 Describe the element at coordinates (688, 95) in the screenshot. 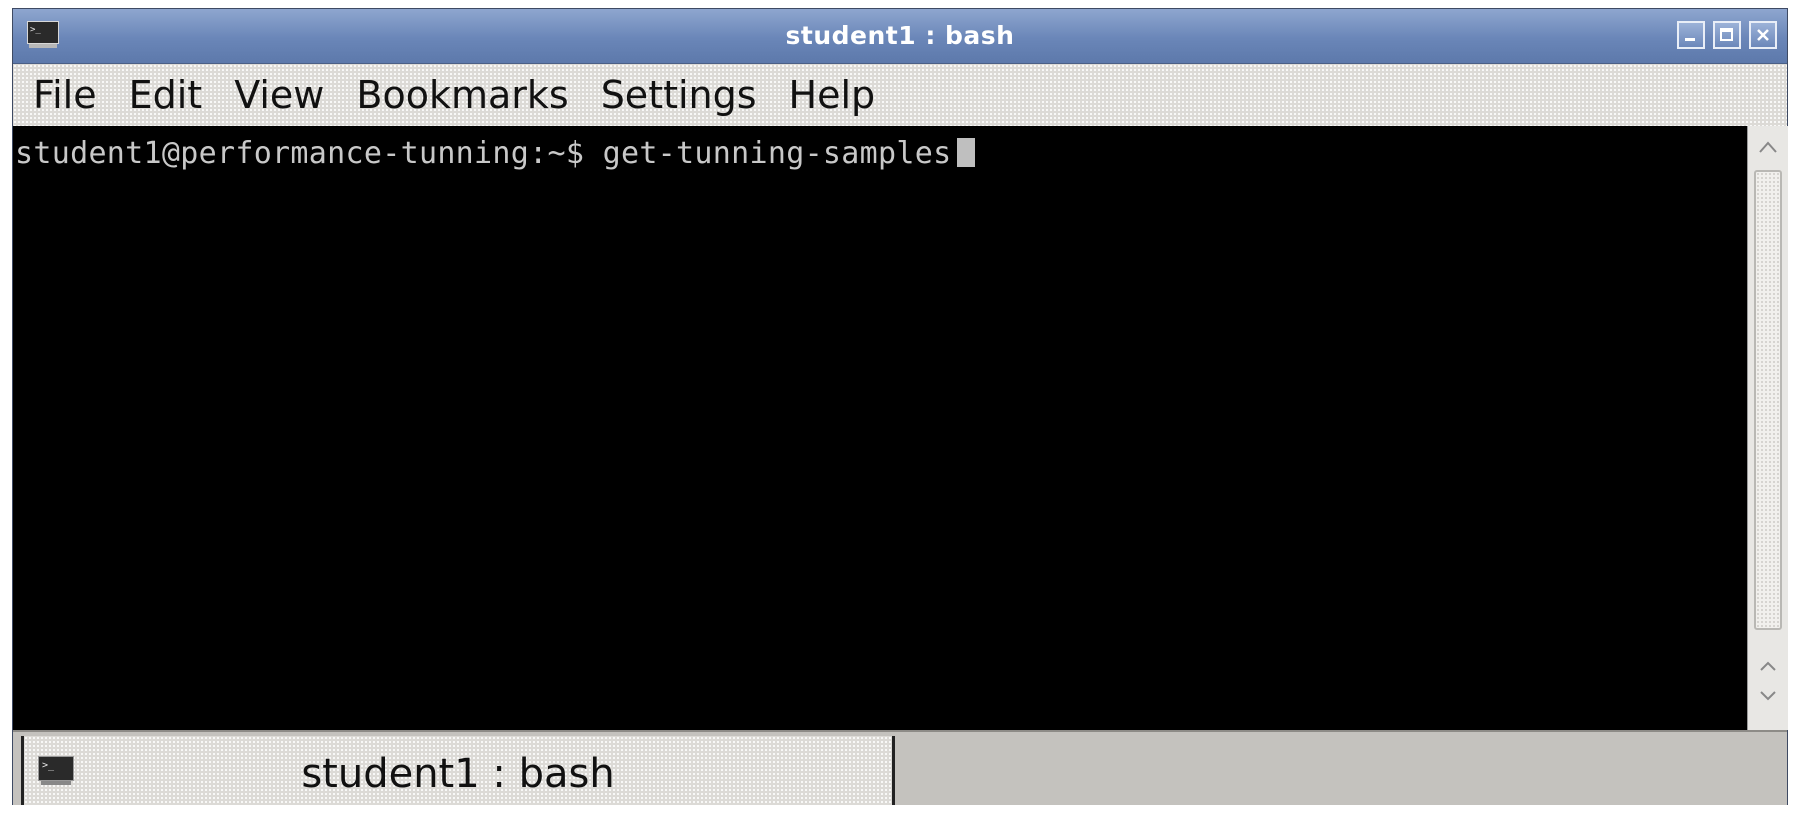

I see `menu-settings: Settings` at that location.